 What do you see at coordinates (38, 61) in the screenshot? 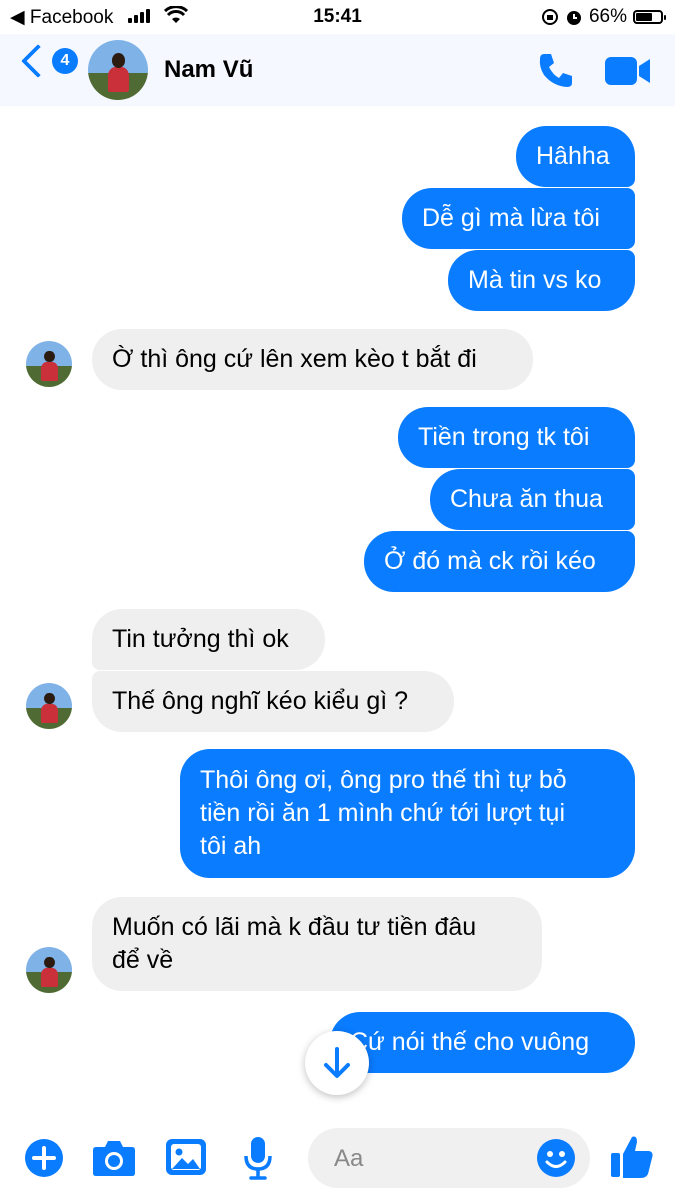
I see `chevron-left-icon` at bounding box center [38, 61].